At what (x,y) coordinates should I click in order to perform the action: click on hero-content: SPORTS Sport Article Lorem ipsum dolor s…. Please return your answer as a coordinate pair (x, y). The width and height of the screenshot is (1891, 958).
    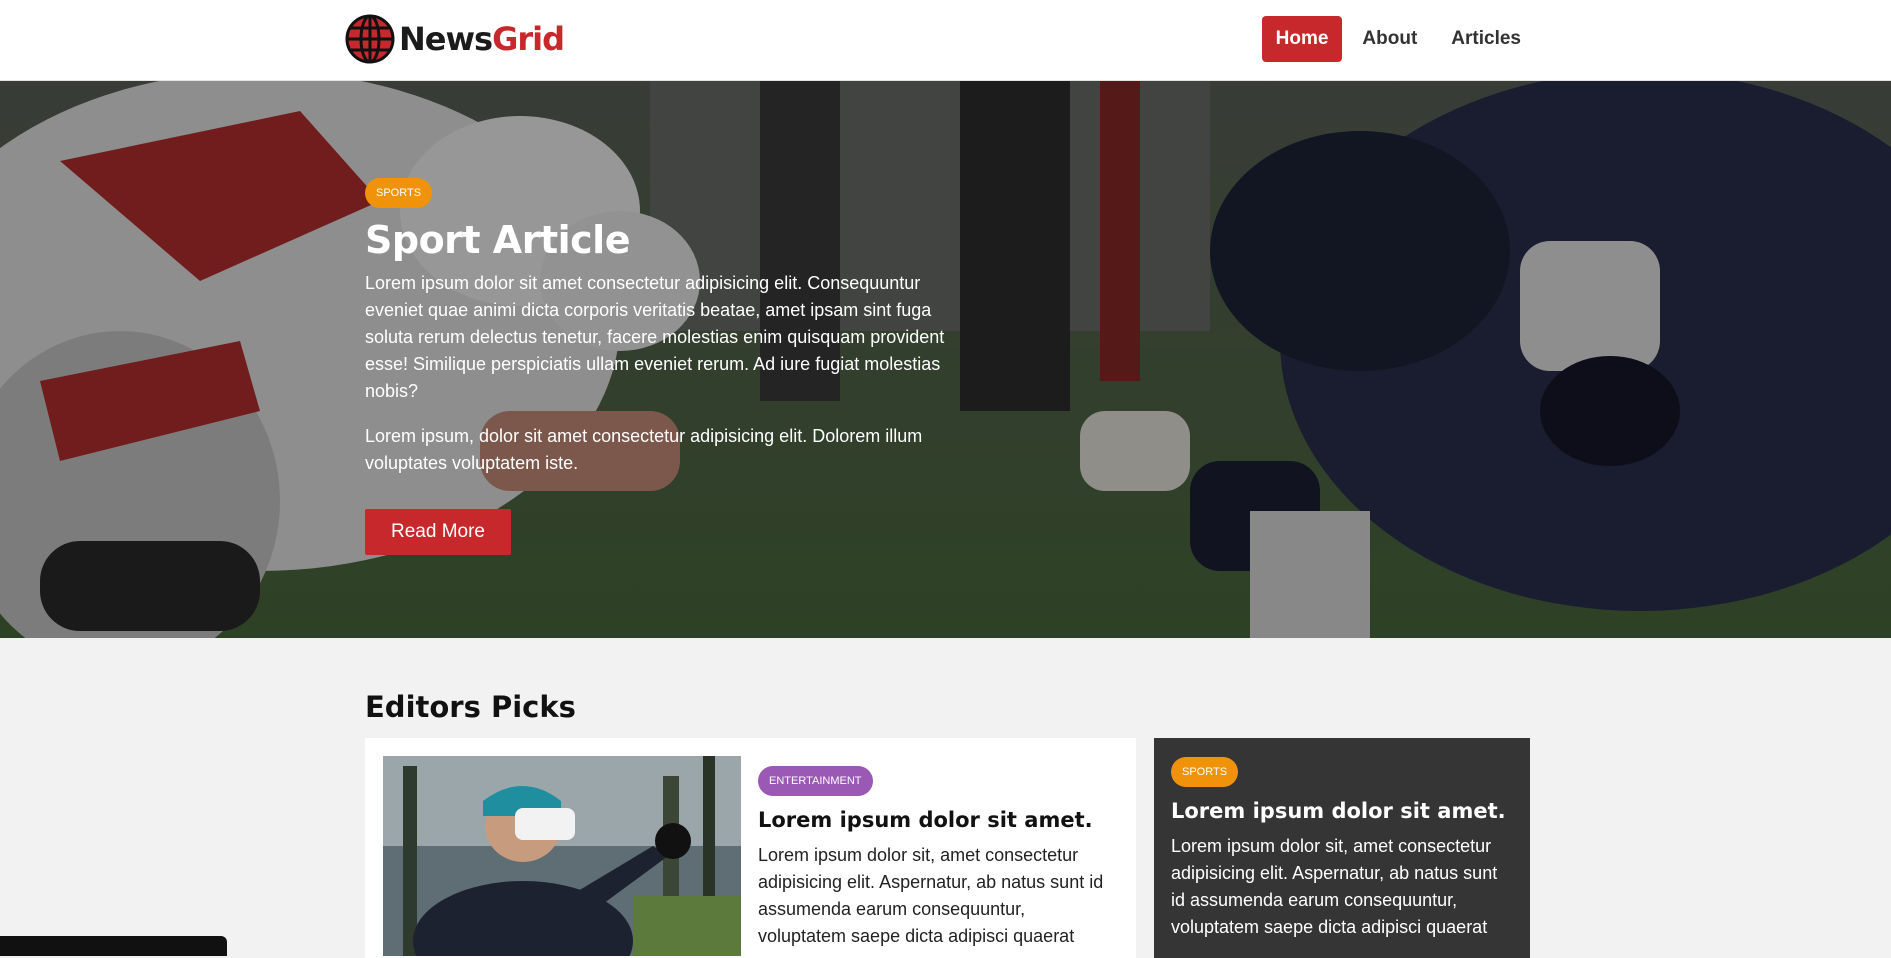
    Looking at the image, I should click on (657, 366).